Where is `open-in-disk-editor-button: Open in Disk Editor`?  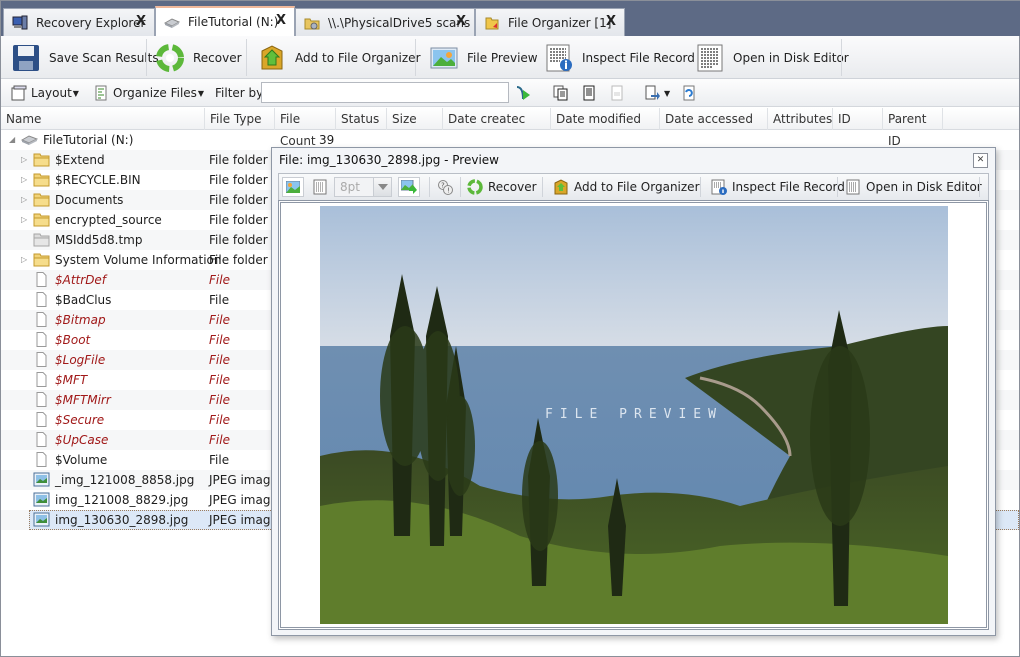
open-in-disk-editor-button: Open in Disk Editor is located at coordinates (772, 57).